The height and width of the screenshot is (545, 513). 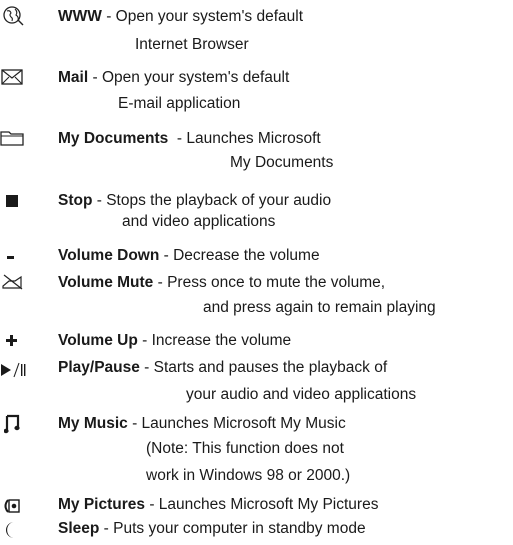 I want to click on item-desc-cont: (Note: This function does not, so click(x=245, y=448).